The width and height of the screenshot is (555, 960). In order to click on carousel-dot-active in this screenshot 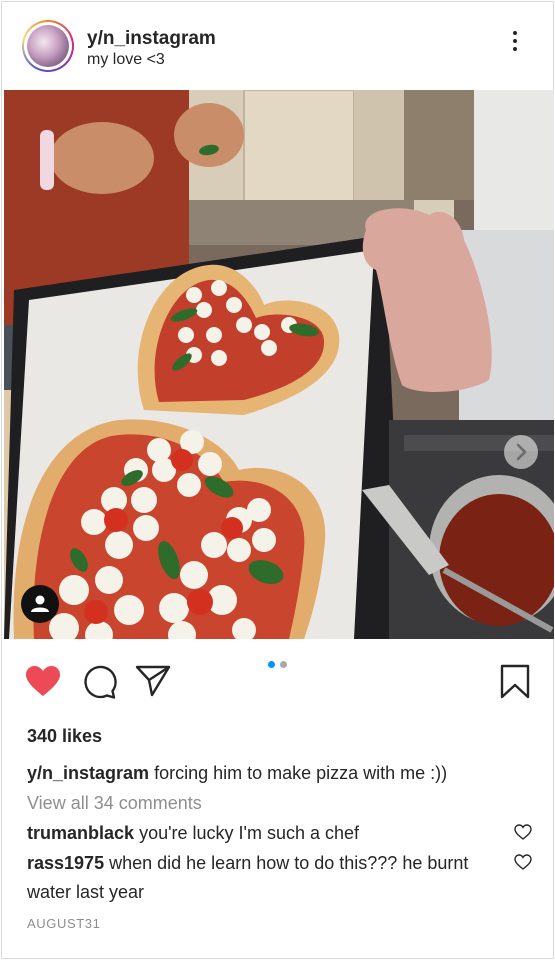, I will do `click(271, 664)`.